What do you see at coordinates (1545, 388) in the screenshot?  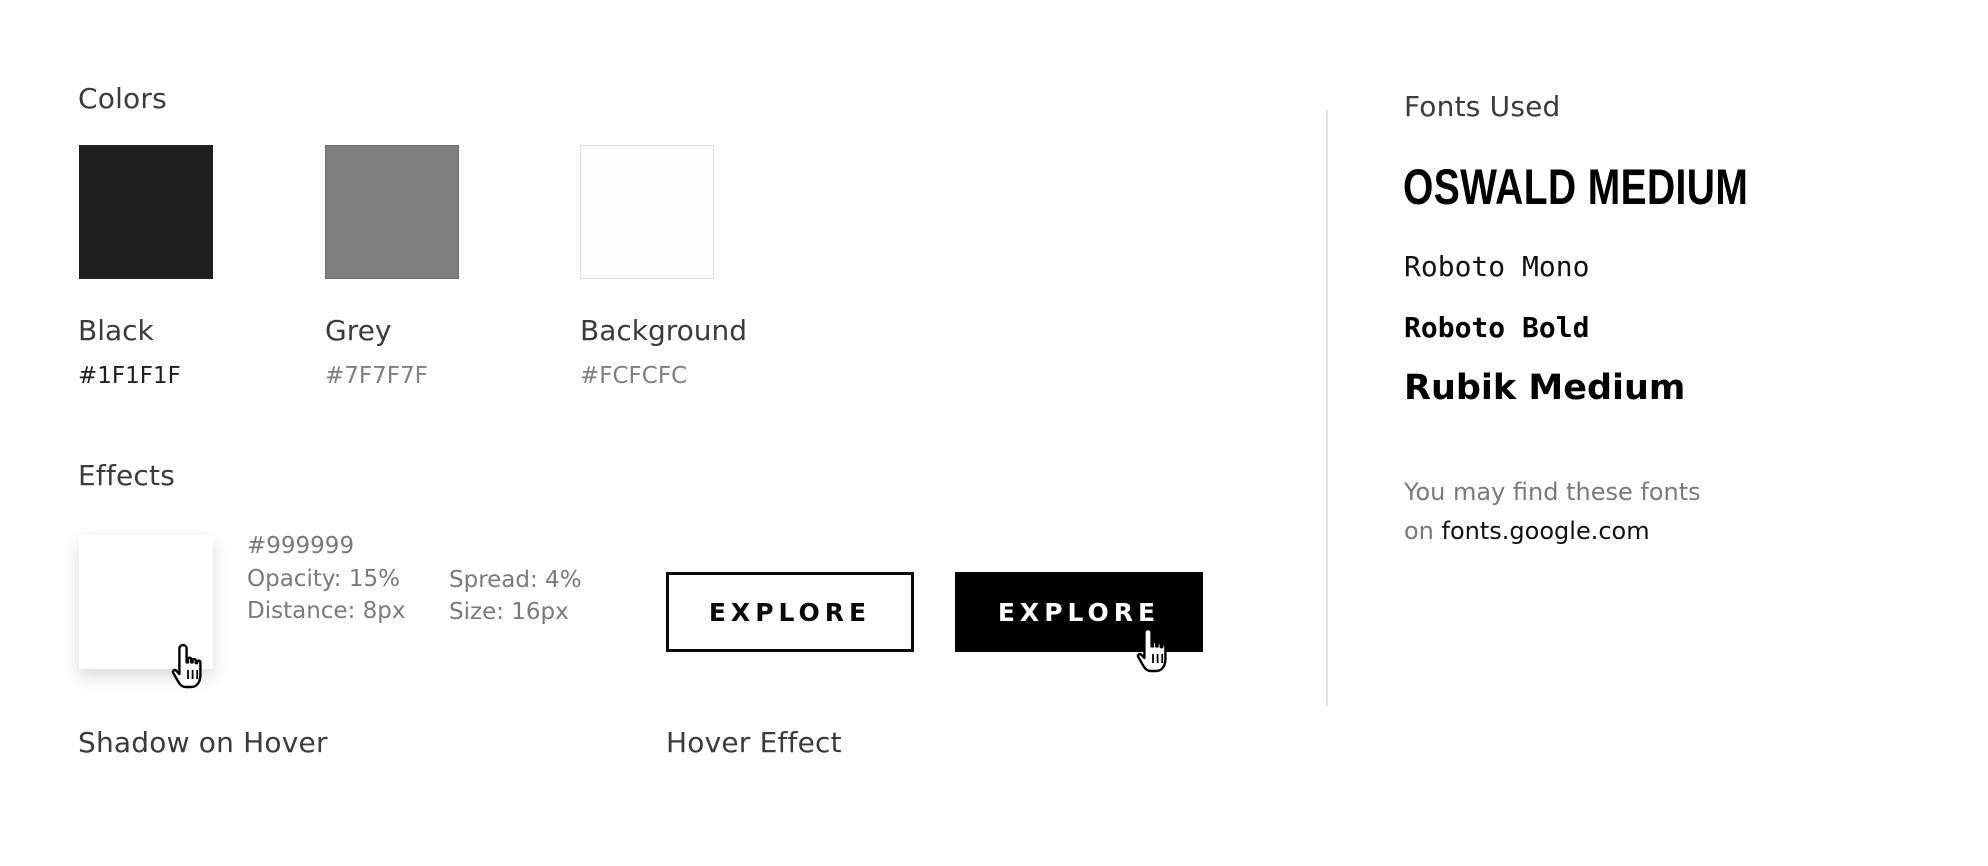 I see `font-sample-rubik: Rubik Medium` at bounding box center [1545, 388].